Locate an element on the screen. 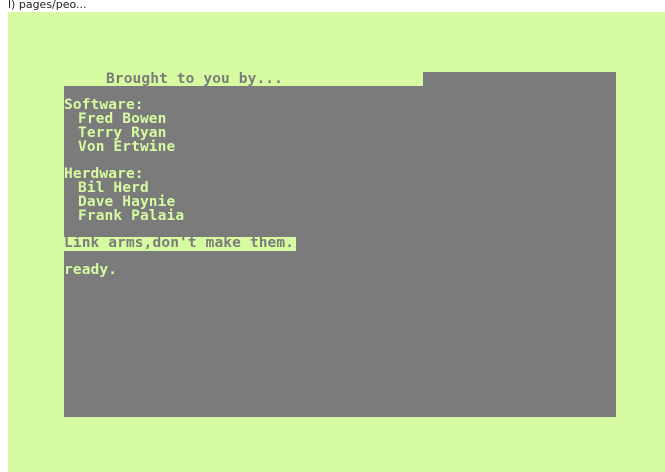 The width and height of the screenshot is (665, 472). ready-prompt: ready. is located at coordinates (91, 270).